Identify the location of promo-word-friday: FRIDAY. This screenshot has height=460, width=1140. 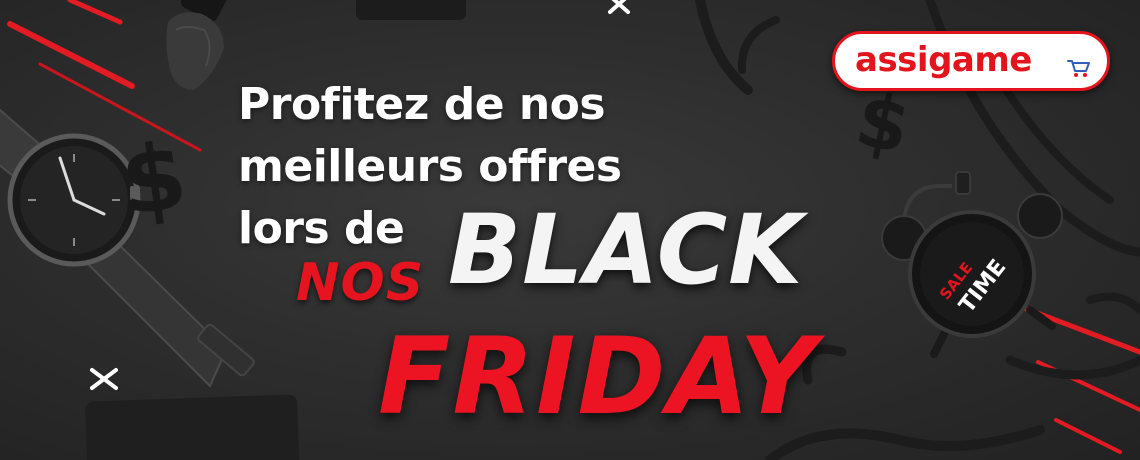
(598, 376).